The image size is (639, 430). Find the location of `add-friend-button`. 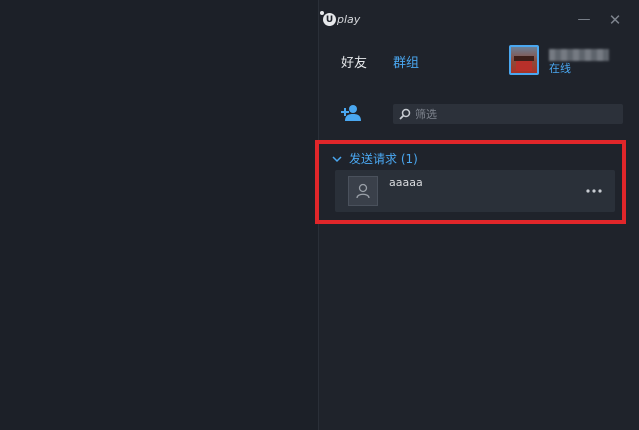

add-friend-button is located at coordinates (351, 113).